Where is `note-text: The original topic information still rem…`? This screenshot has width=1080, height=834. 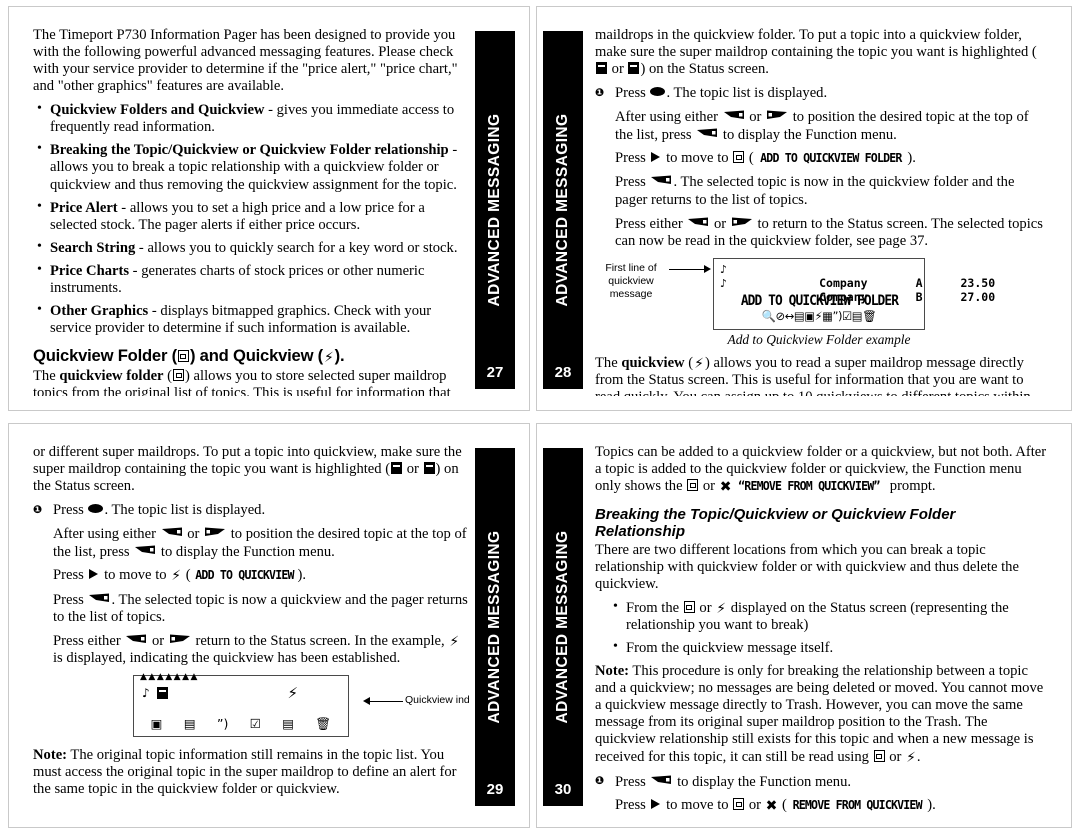 note-text: The original topic information still rem… is located at coordinates (245, 772).